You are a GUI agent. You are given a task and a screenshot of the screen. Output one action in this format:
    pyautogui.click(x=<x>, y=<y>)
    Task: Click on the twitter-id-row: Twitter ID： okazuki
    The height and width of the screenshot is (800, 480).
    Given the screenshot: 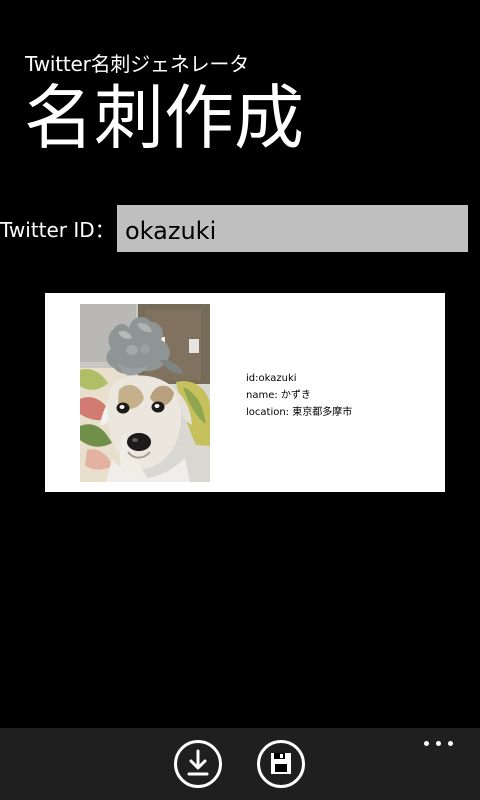 What is the action you would take?
    pyautogui.click(x=240, y=229)
    